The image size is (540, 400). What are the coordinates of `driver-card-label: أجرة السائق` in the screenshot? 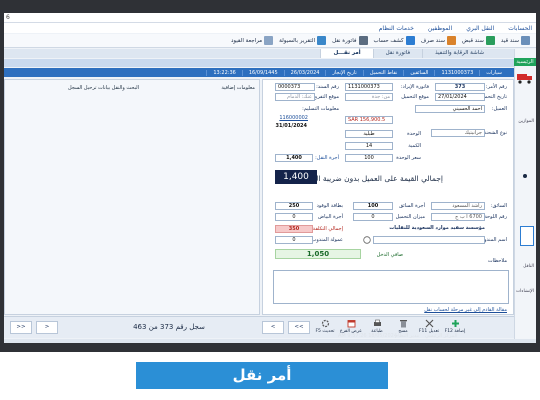 It's located at (412, 206).